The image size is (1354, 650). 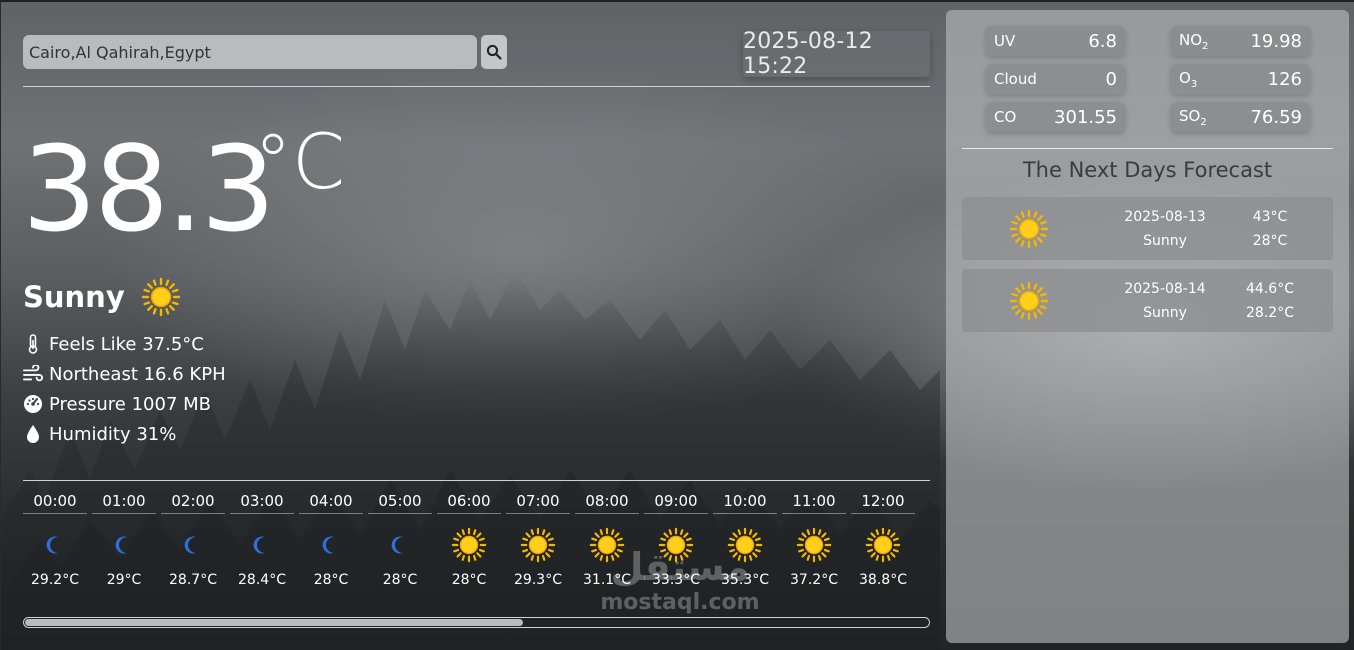 I want to click on watermark-arabic: مستقل, so click(x=680, y=567).